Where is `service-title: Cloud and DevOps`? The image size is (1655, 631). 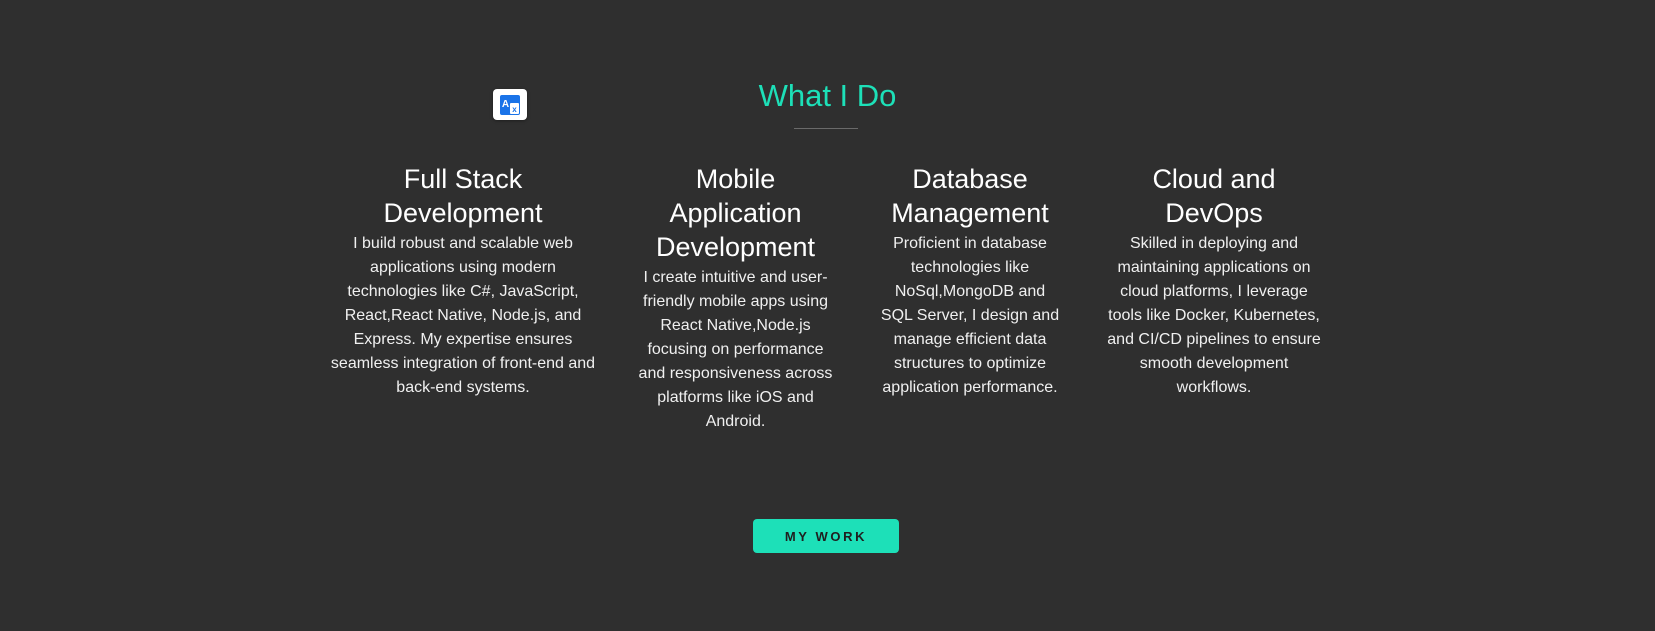
service-title: Cloud and DevOps is located at coordinates (1214, 196).